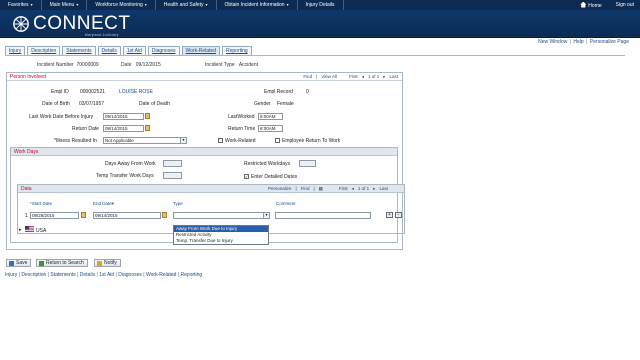 This screenshot has width=640, height=360. What do you see at coordinates (21, 5) in the screenshot?
I see `favorites-menu: Favorites ▾` at bounding box center [21, 5].